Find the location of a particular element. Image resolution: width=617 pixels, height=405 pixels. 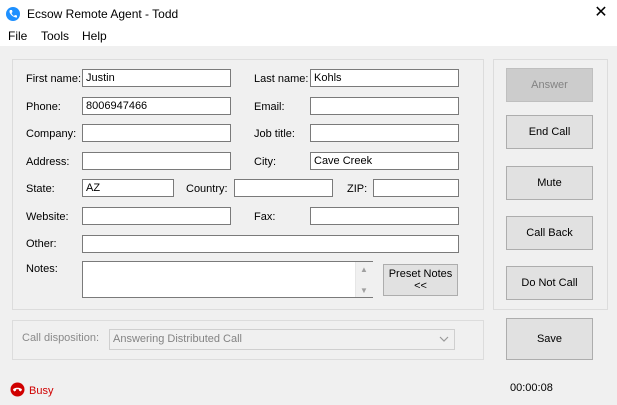

mute-button: Mute is located at coordinates (549, 183).